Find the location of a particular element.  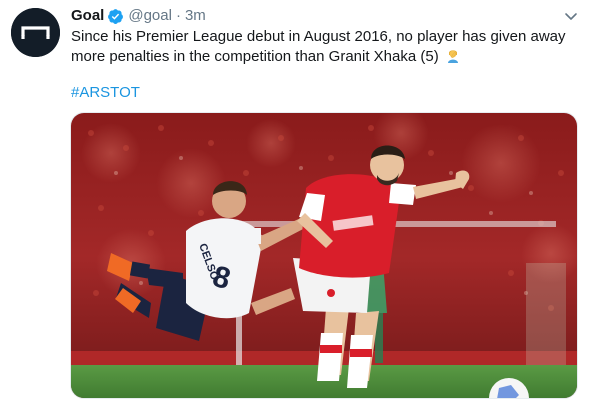

avatar is located at coordinates (35, 32).